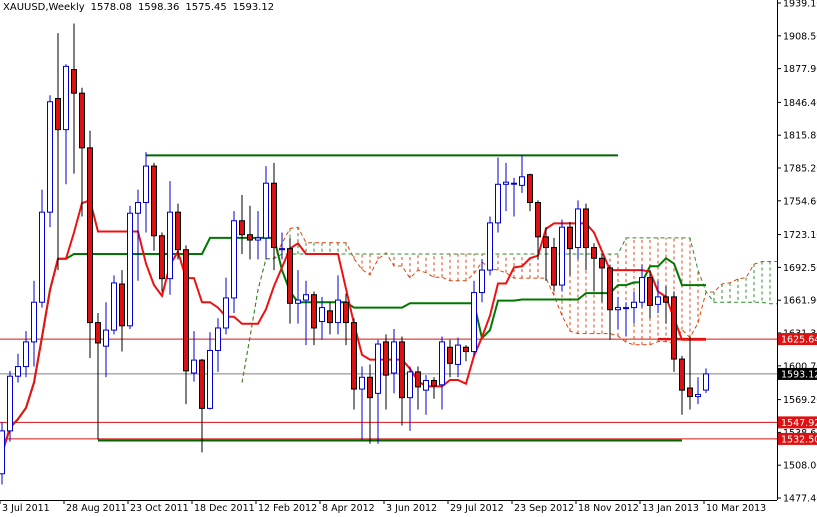  I want to click on time-tick-label: 12 Feb 2012, so click(287, 508).